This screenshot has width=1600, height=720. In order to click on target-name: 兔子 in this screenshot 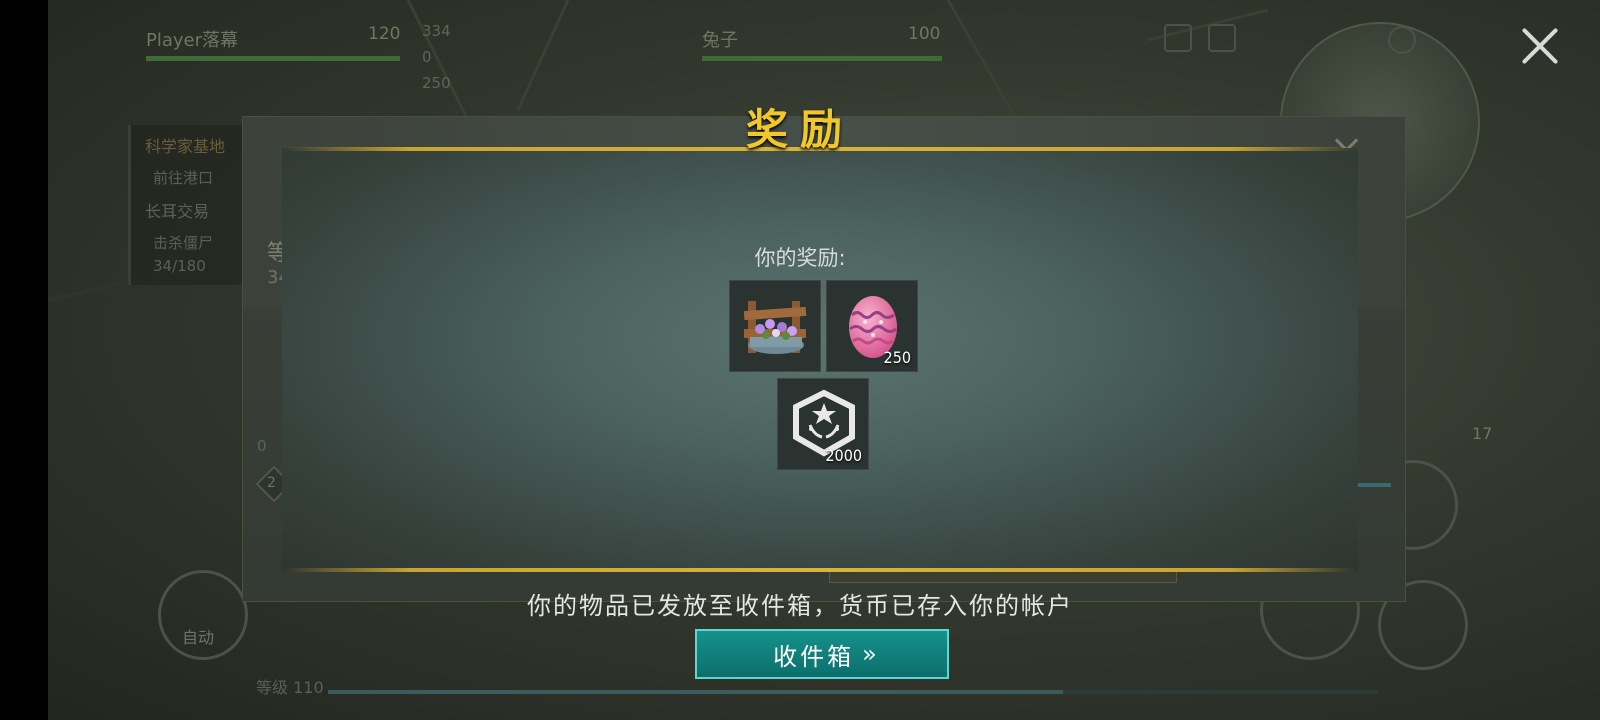, I will do `click(720, 40)`.